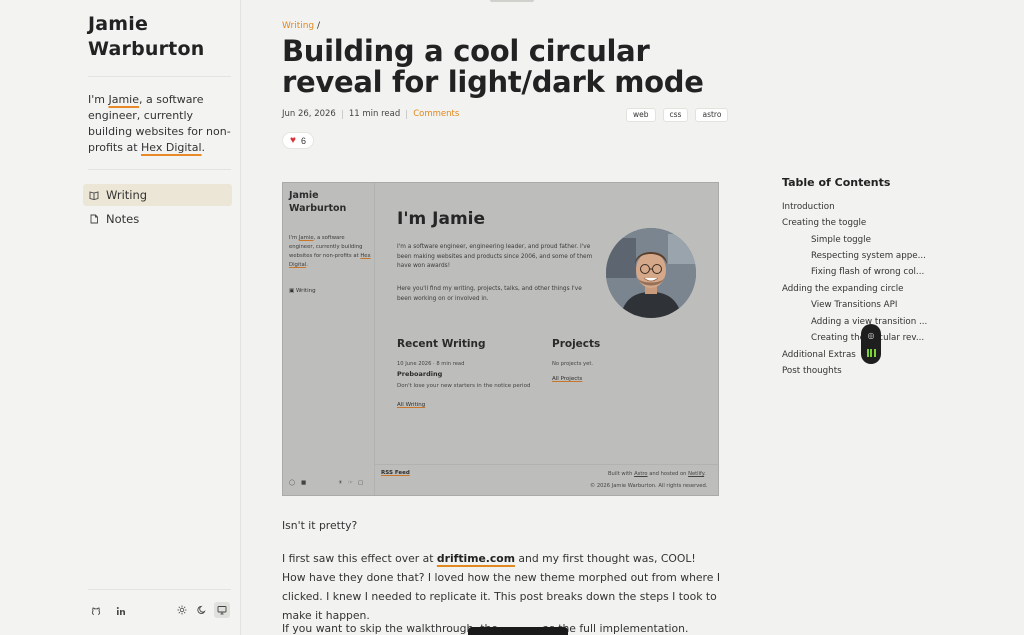  Describe the element at coordinates (157, 219) in the screenshot. I see `sidebar-item-notes: Notes` at that location.